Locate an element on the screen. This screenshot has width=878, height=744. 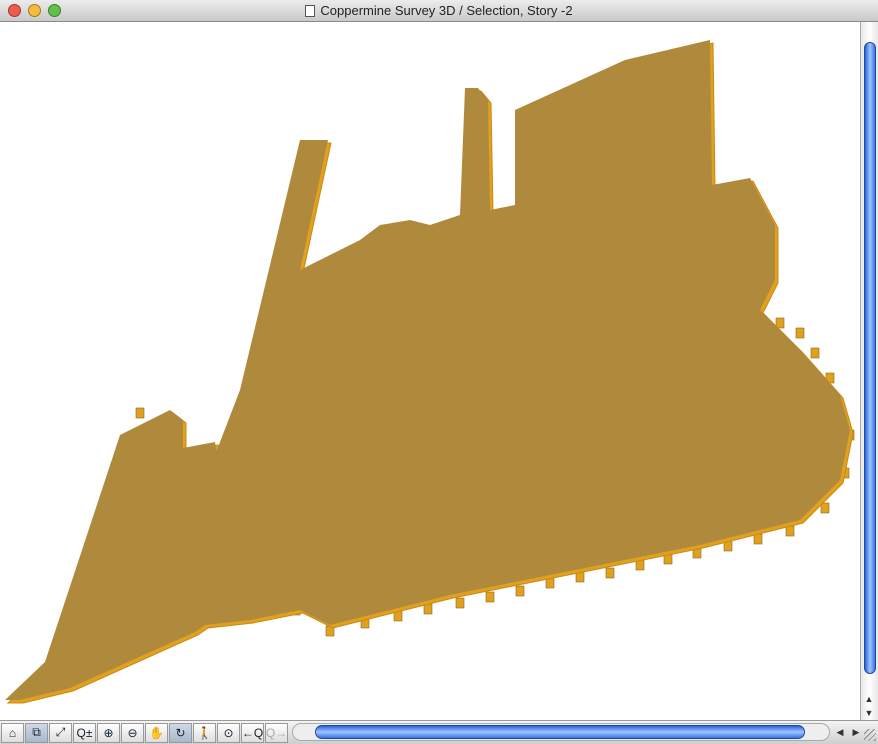
zoom-plusminus-icon: Q± is located at coordinates (84, 732).